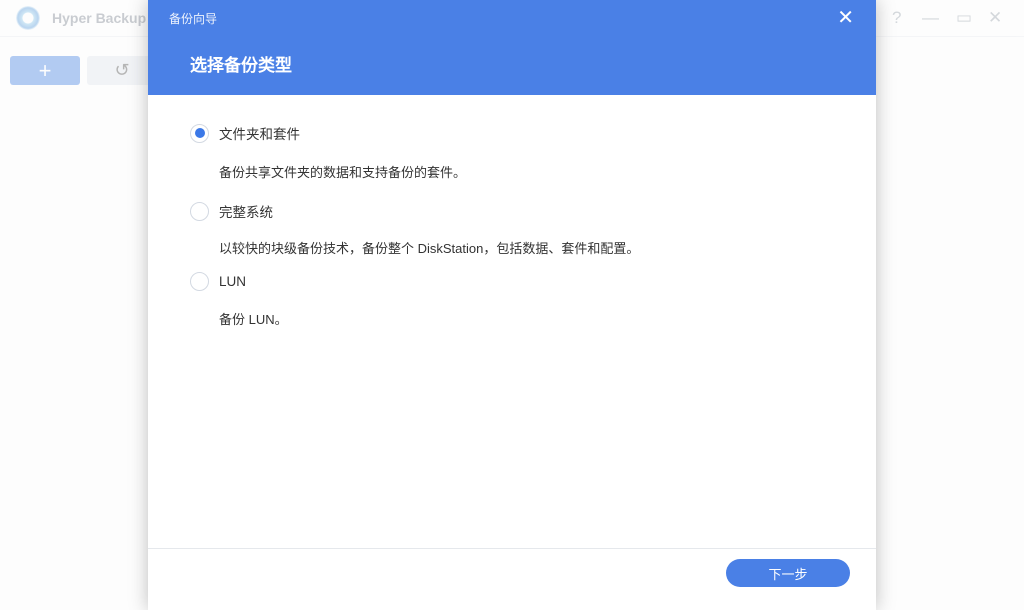  I want to click on minimize-icon: —, so click(930, 18).